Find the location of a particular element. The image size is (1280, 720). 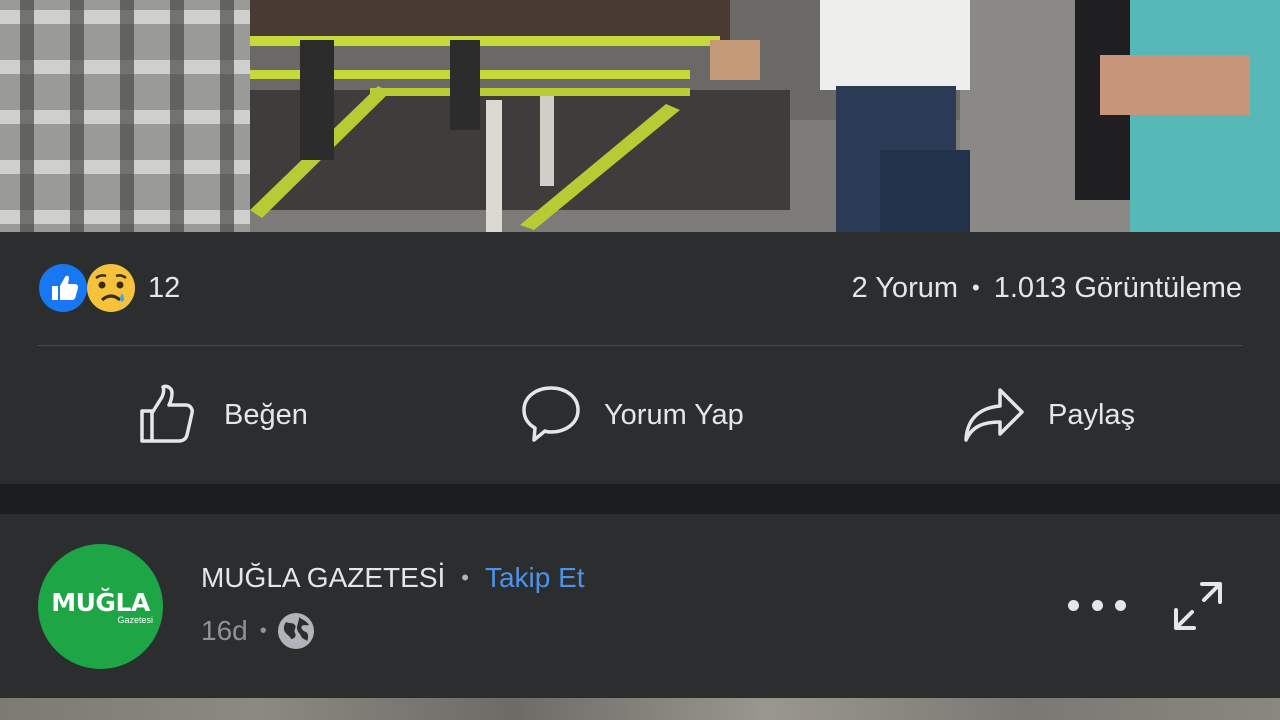

views-count: 1.013 Görüntüleme is located at coordinates (1117, 287).